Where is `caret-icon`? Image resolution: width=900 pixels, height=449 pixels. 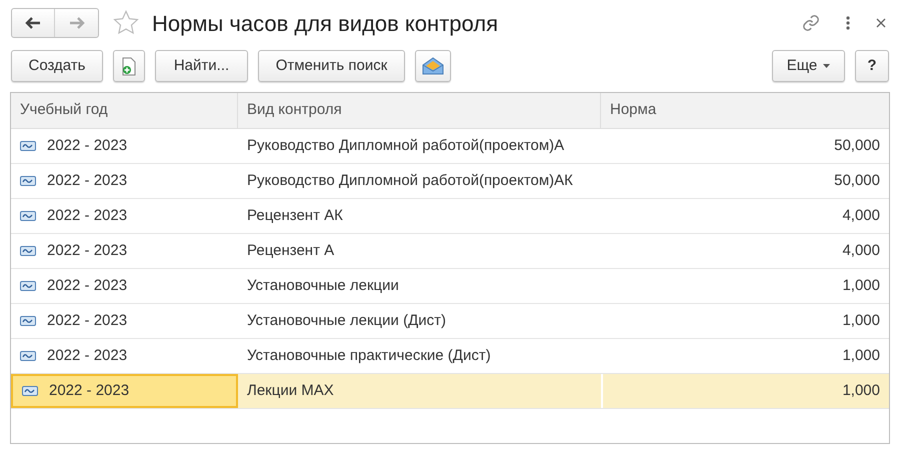
caret-icon is located at coordinates (826, 66).